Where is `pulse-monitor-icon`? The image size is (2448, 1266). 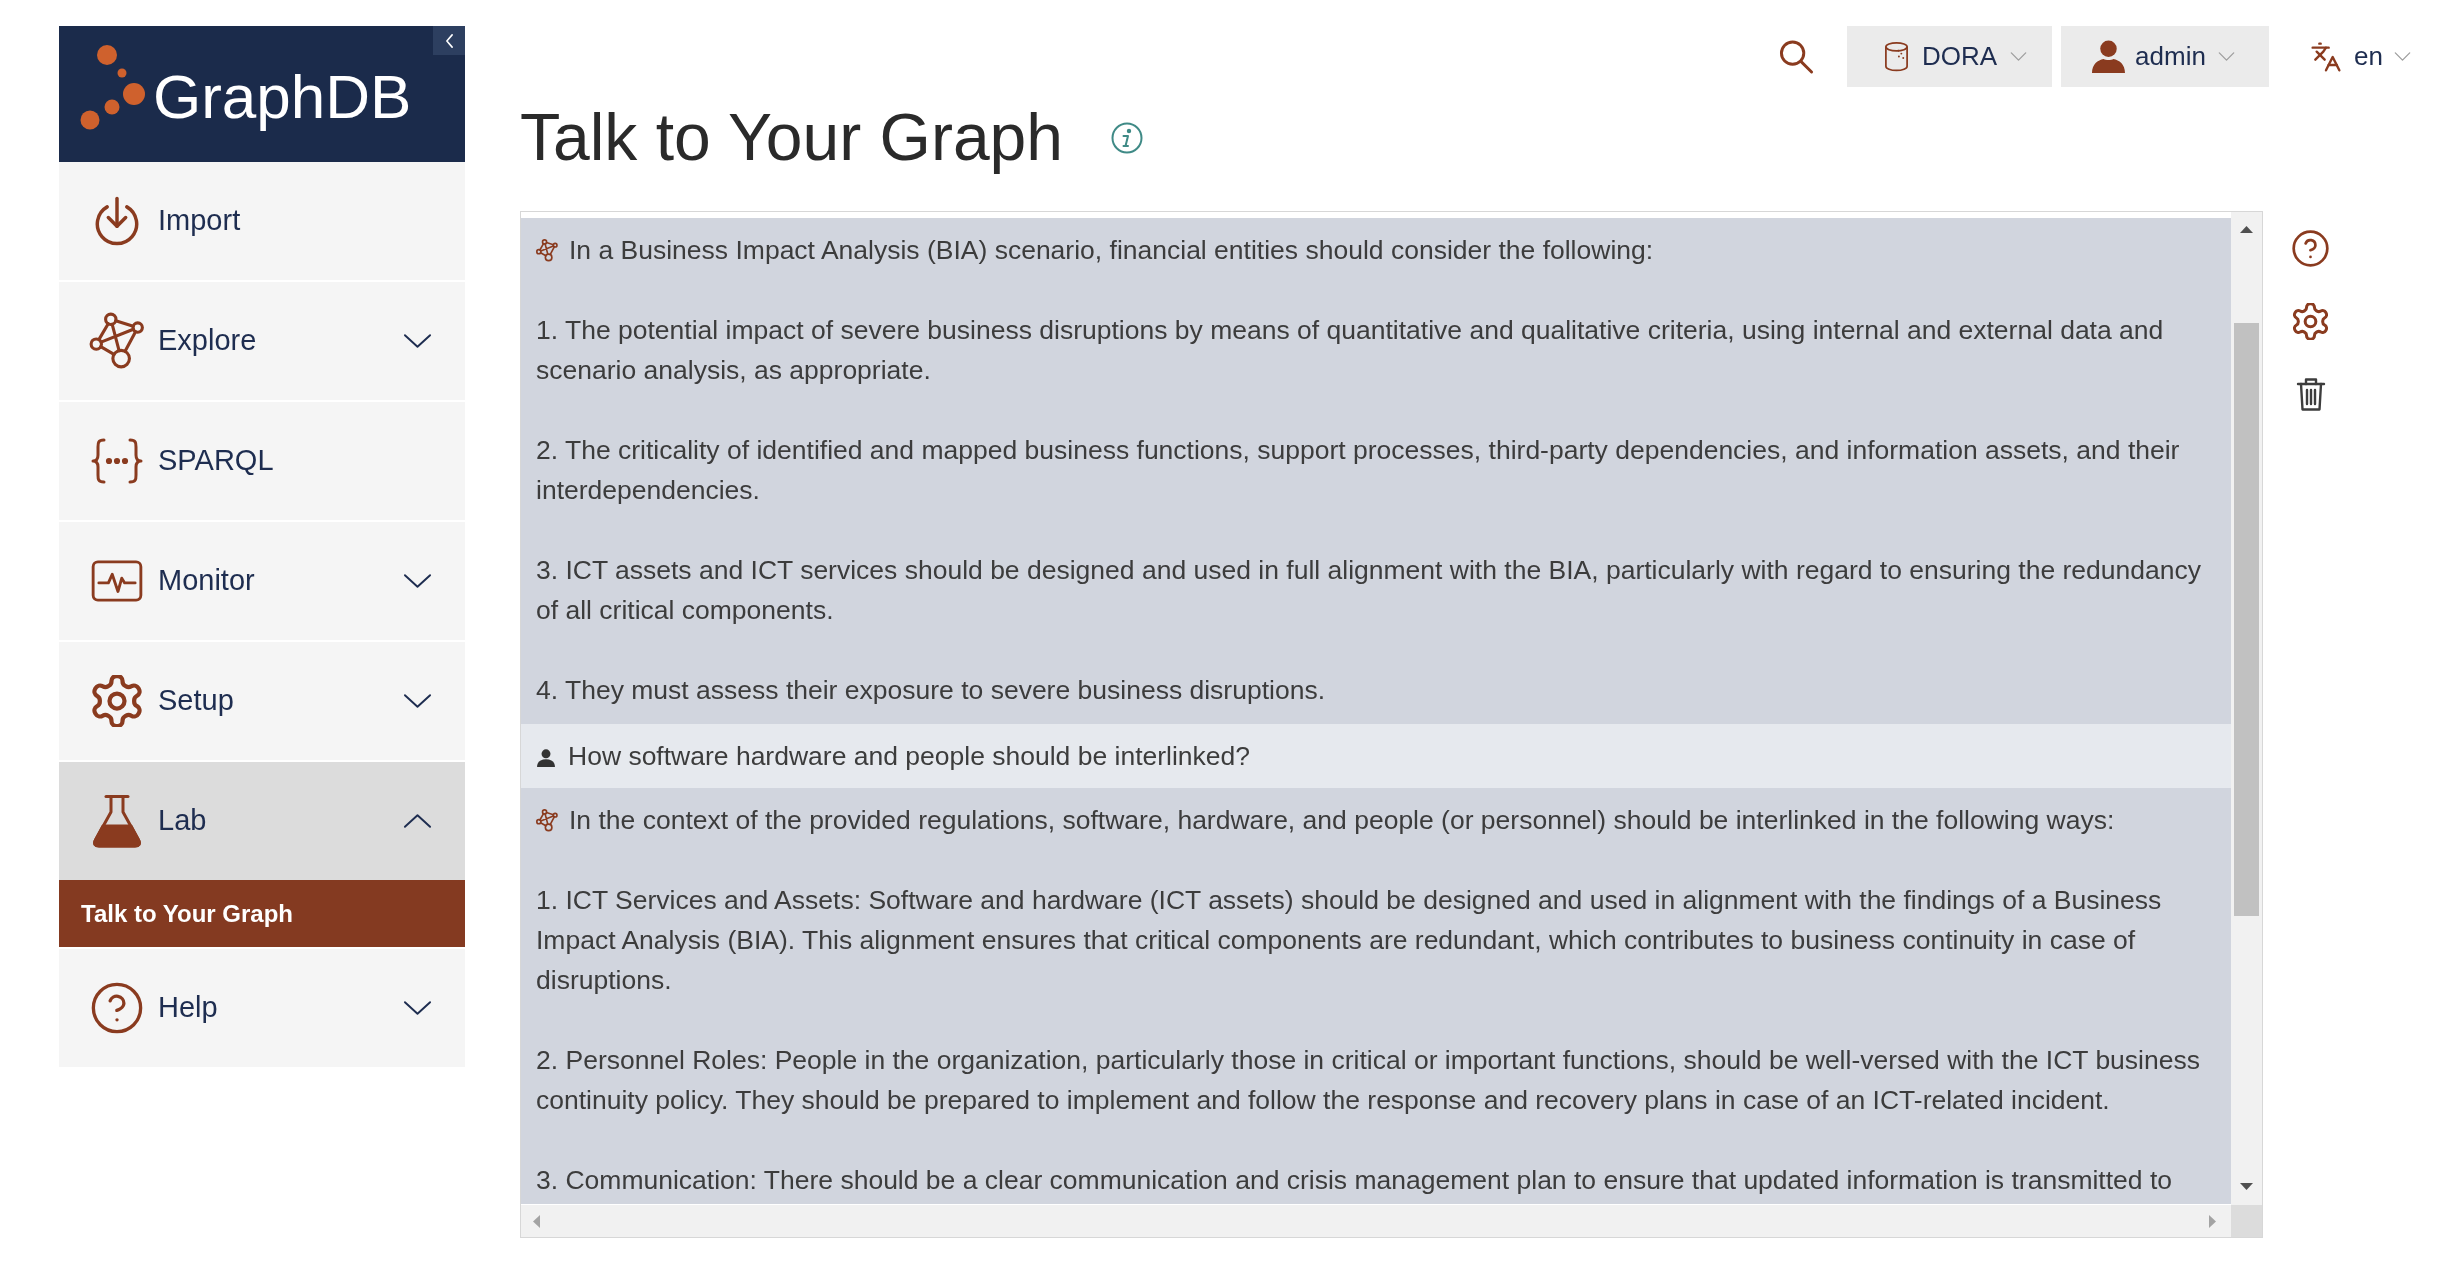
pulse-monitor-icon is located at coordinates (117, 581).